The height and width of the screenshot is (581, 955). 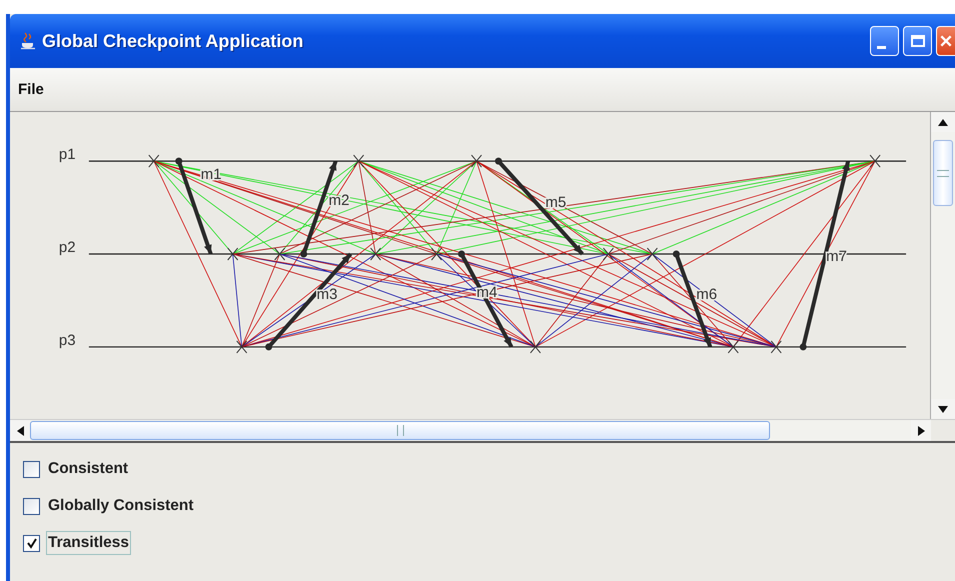 I want to click on message-label: m4, so click(x=487, y=292).